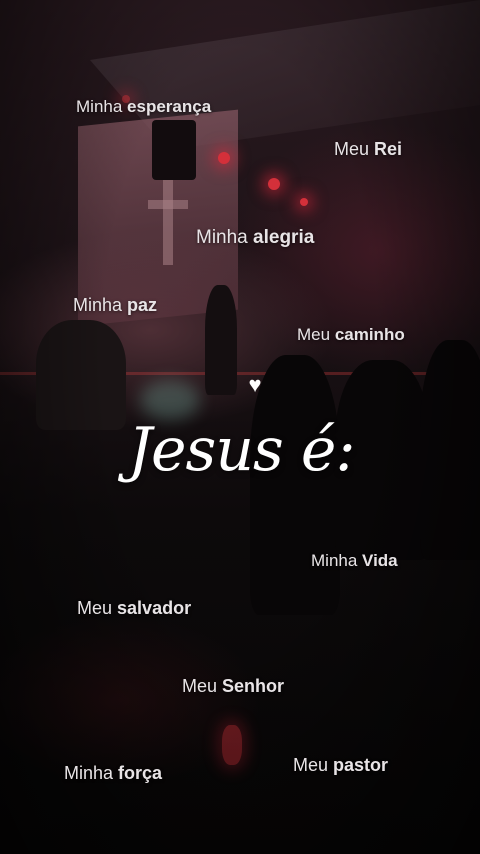 Image resolution: width=480 pixels, height=854 pixels. I want to click on phrase-vida: Minha Vida, so click(354, 560).